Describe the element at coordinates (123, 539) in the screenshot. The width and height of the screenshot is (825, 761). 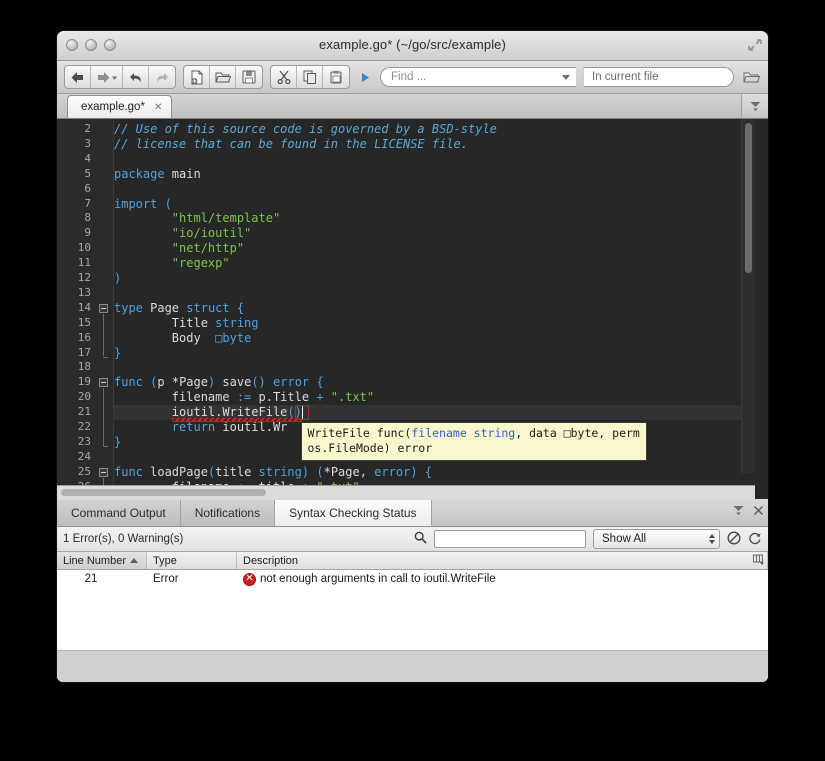
I see `error-warning-summary: 1 Error(s), 0 Warning(s)` at that location.